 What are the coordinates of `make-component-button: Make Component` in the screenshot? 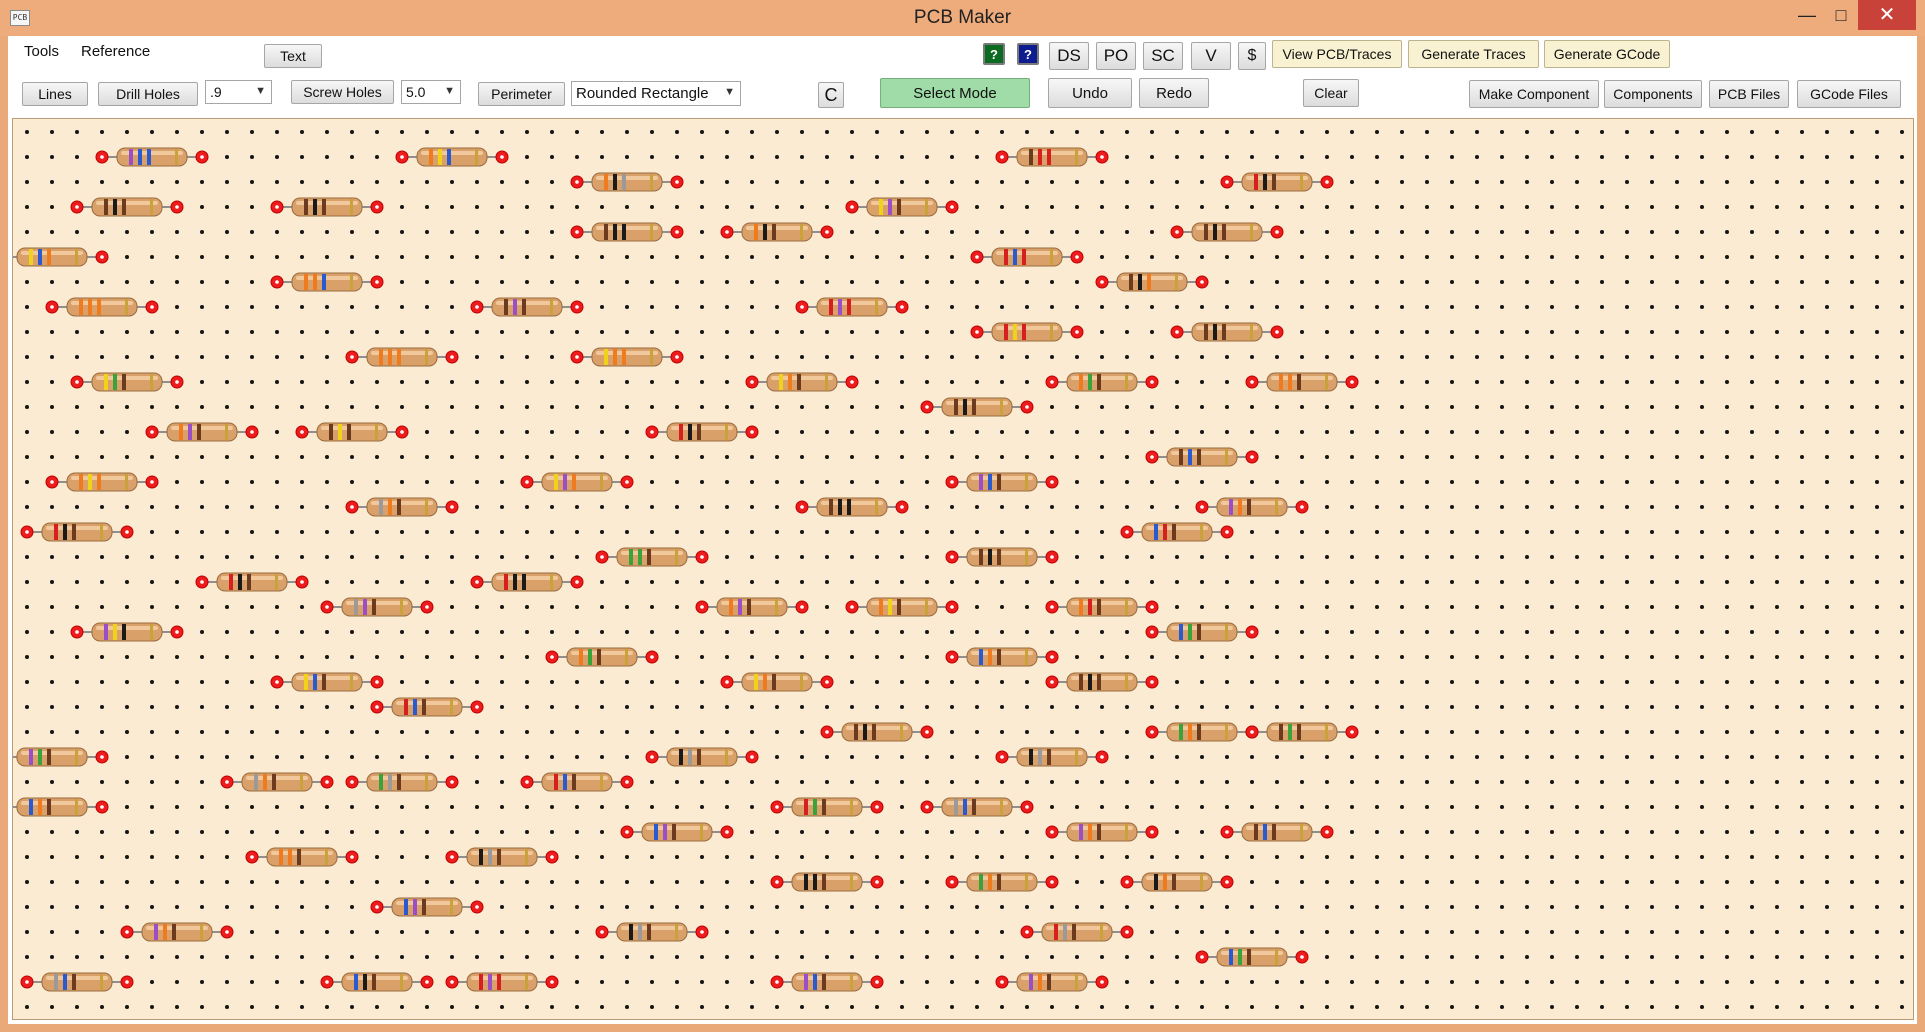 It's located at (1534, 94).